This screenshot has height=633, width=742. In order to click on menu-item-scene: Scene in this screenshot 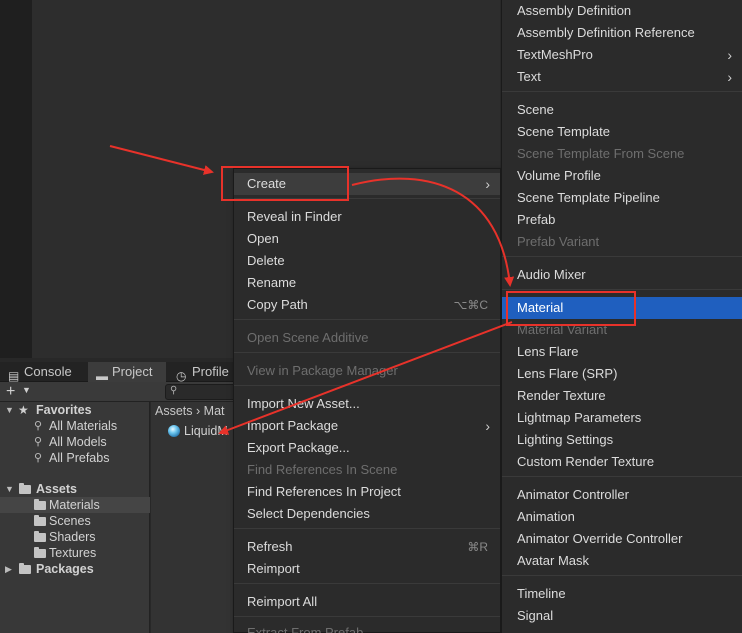, I will do `click(622, 110)`.